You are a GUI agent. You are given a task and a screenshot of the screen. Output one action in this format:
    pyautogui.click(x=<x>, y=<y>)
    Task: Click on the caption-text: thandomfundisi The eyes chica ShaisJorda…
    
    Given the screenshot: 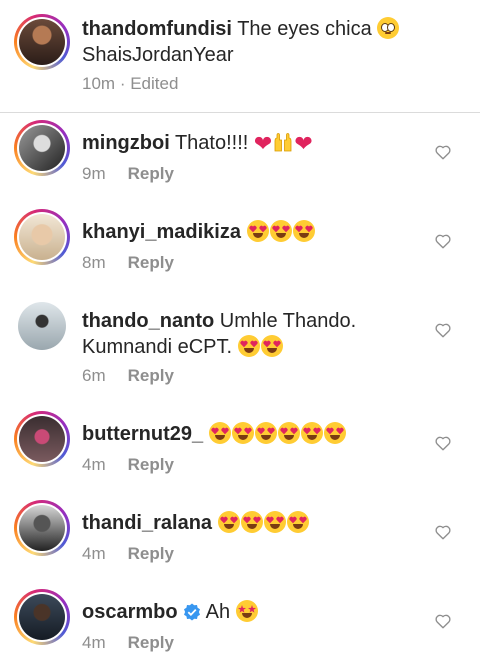 What is the action you would take?
    pyautogui.click(x=253, y=42)
    